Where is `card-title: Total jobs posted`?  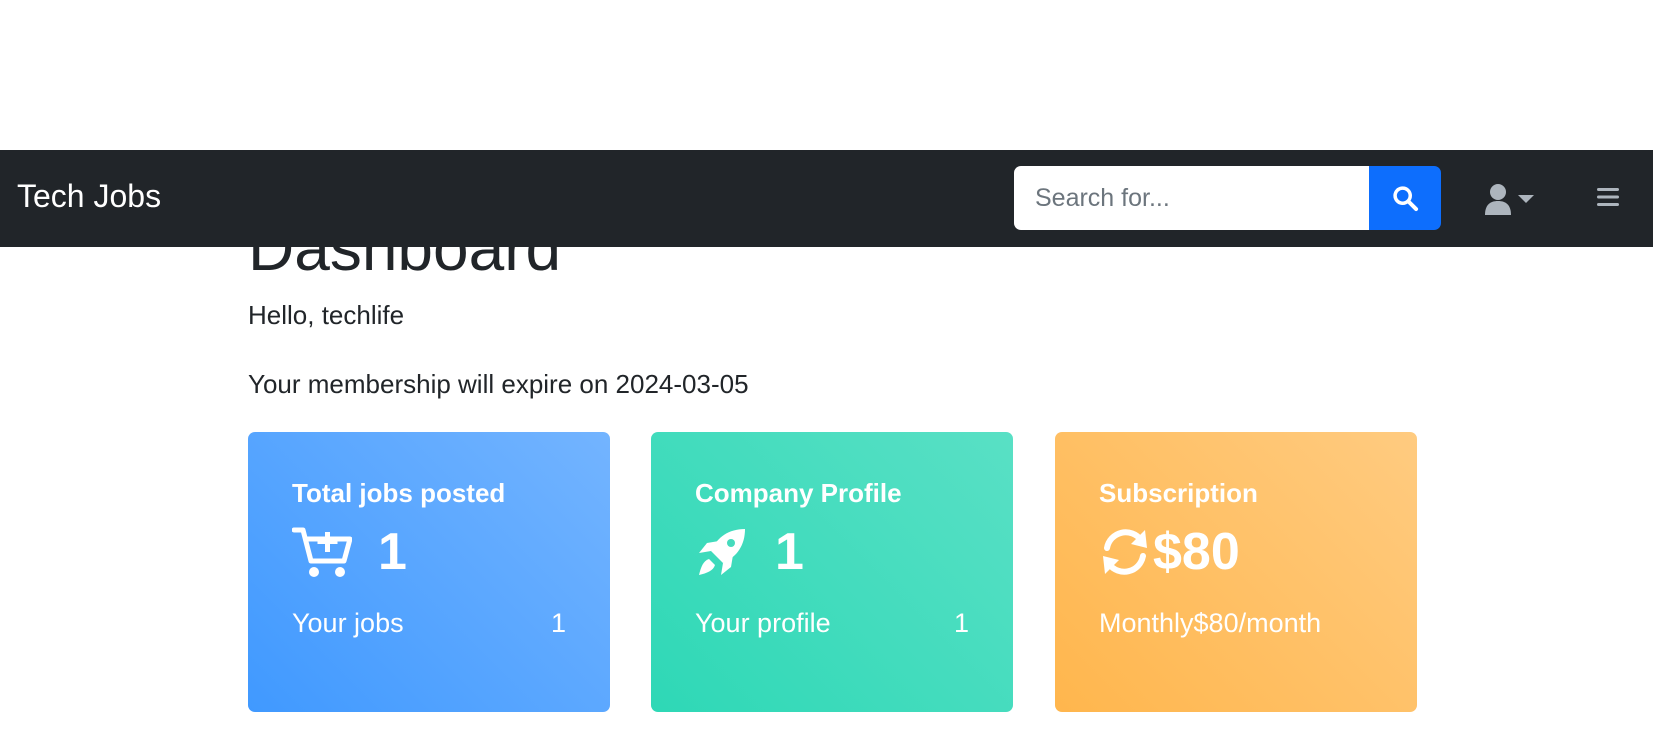 card-title: Total jobs posted is located at coordinates (399, 493).